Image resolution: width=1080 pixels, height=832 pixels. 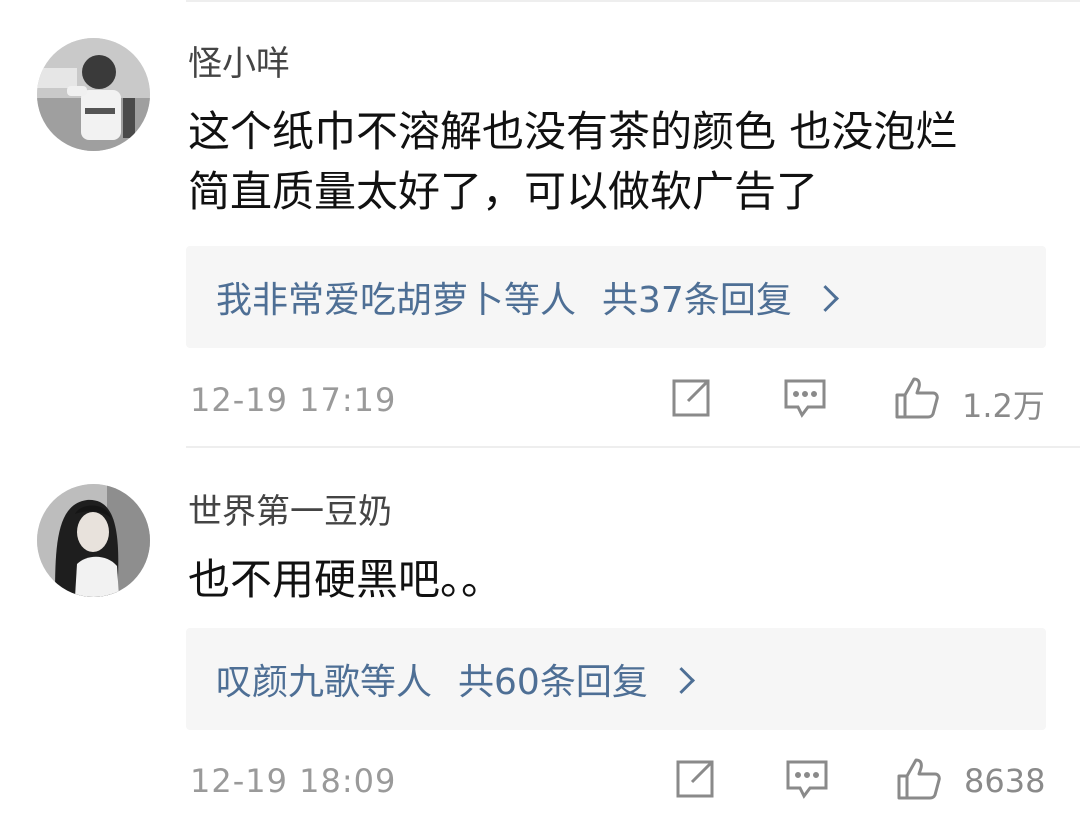 I want to click on comment-text: 这个纸巾不溶解也没有茶的颜色 也没泡烂 简直质量太好了，可以做软广告了, so click(x=618, y=162).